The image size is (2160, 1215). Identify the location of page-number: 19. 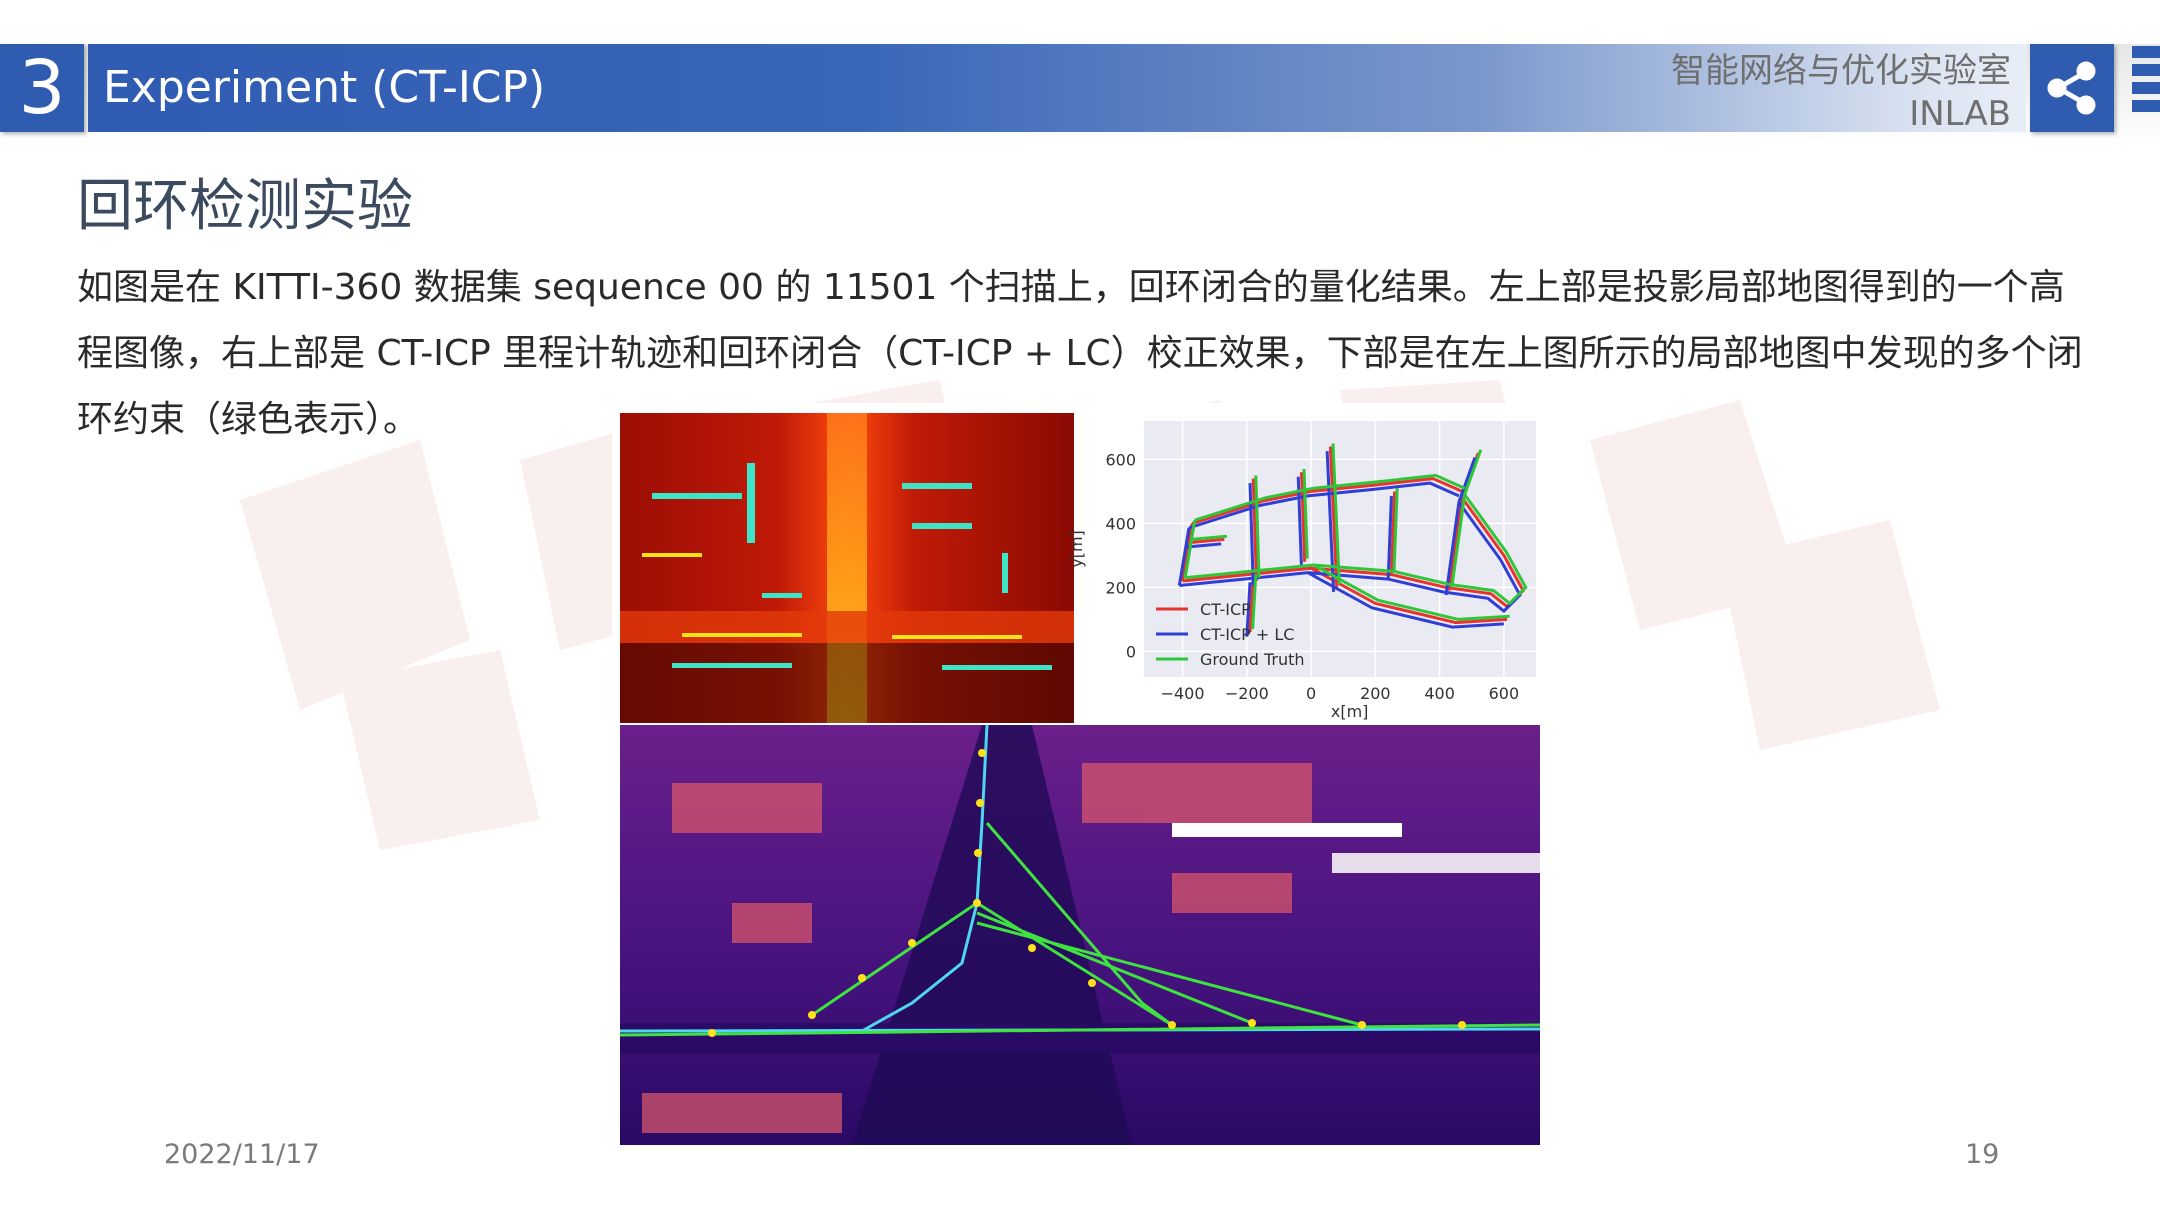
(1982, 1154).